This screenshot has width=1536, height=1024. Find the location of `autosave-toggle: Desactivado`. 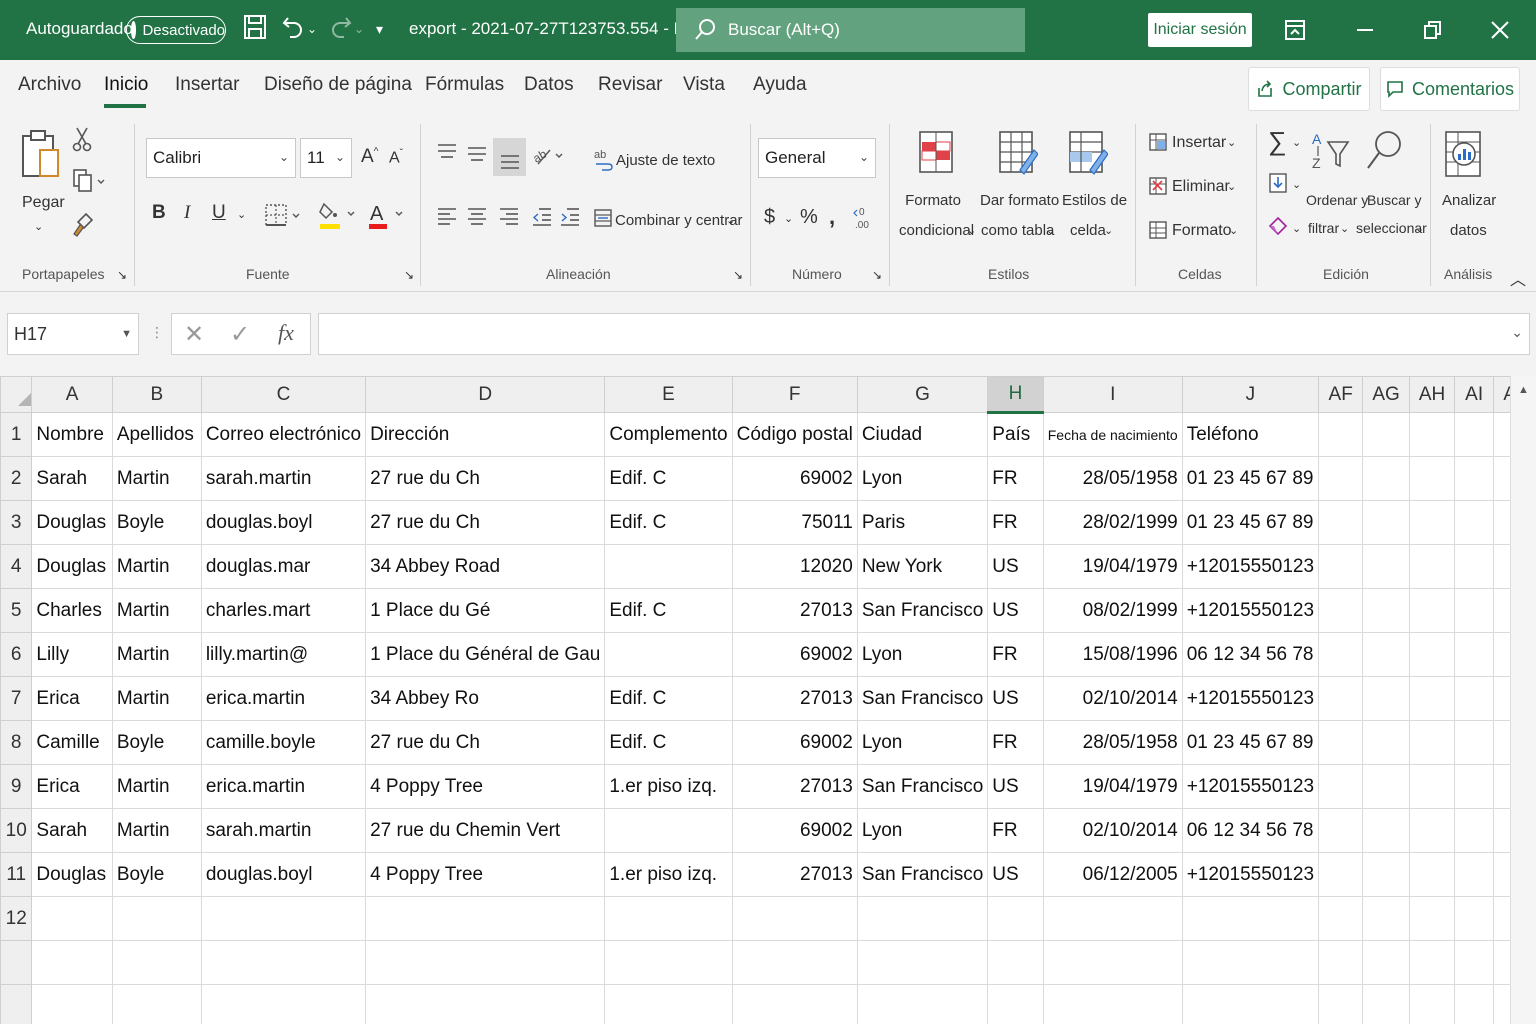

autosave-toggle: Desactivado is located at coordinates (176, 30).